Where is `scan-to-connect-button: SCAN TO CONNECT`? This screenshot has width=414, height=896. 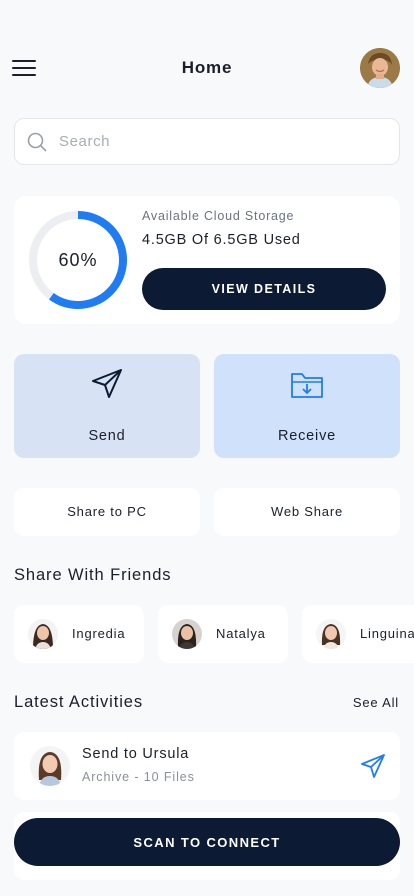 scan-to-connect-button: SCAN TO CONNECT is located at coordinates (207, 842).